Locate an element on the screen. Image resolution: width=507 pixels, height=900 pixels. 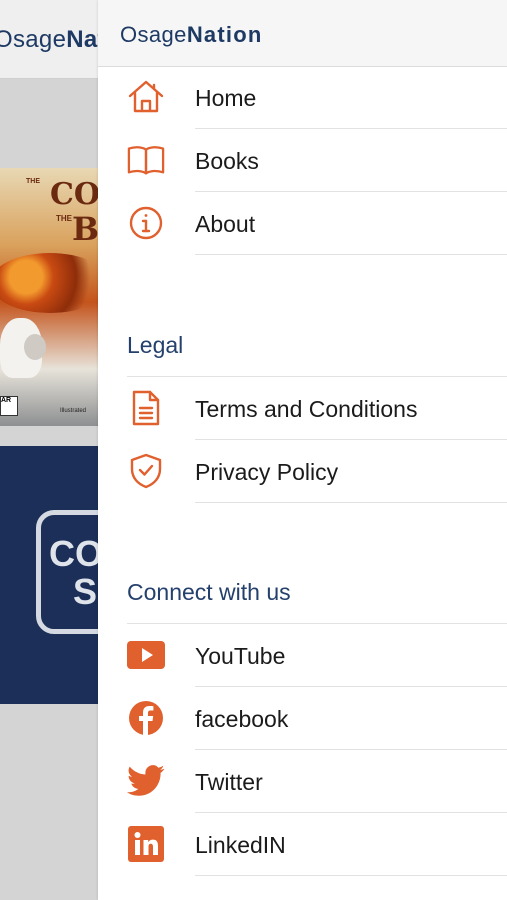
drawer-logo-light: Osage is located at coordinates (153, 34).